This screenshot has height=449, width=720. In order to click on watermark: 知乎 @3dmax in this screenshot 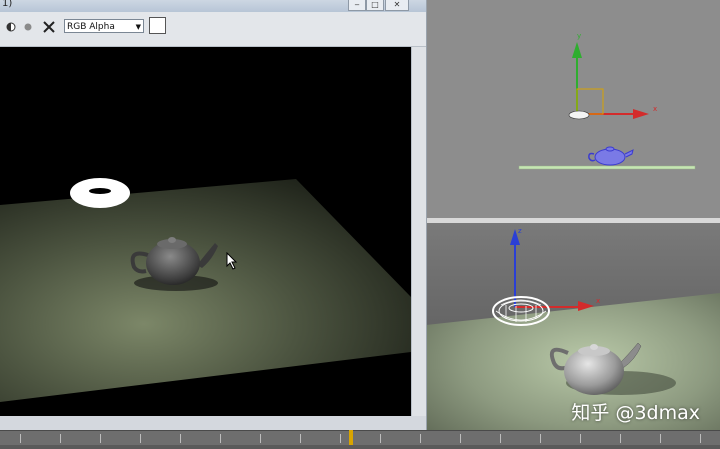, I will do `click(635, 413)`.